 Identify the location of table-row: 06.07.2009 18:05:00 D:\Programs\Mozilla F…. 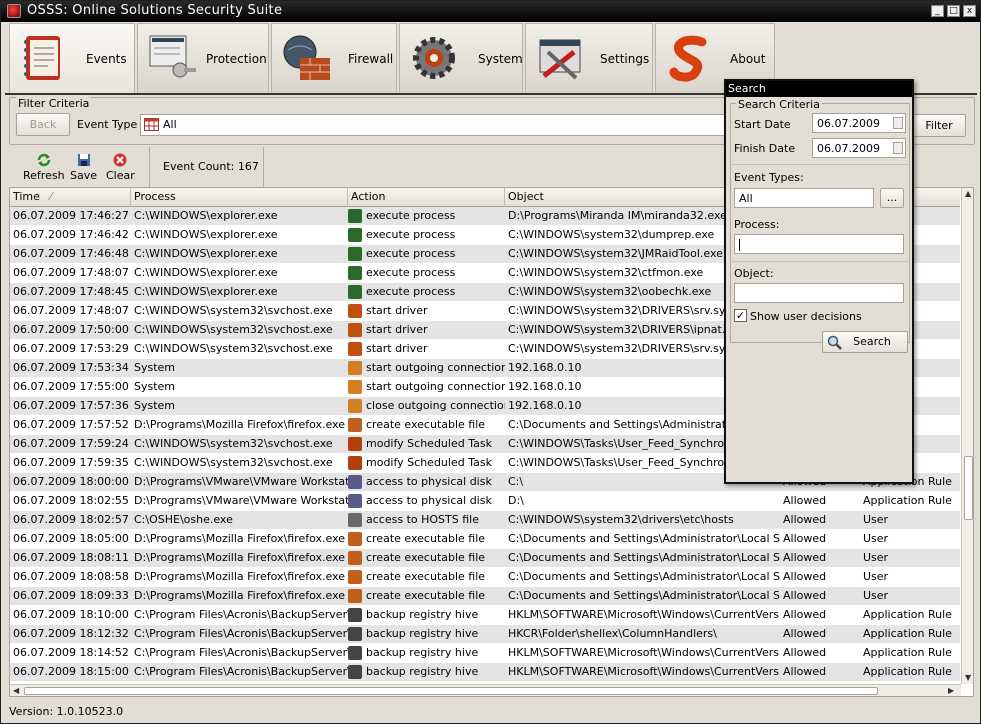
(485, 539).